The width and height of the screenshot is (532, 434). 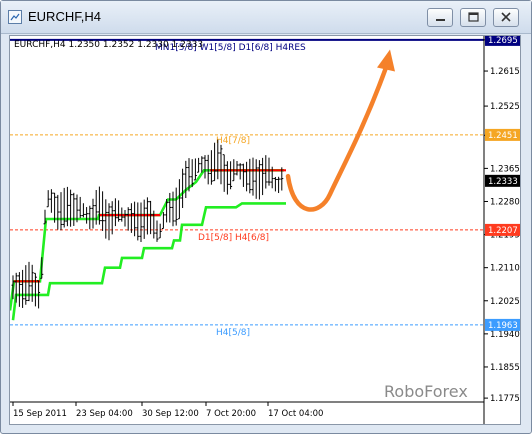 I want to click on price-tag-text: 1.1963, so click(x=503, y=326).